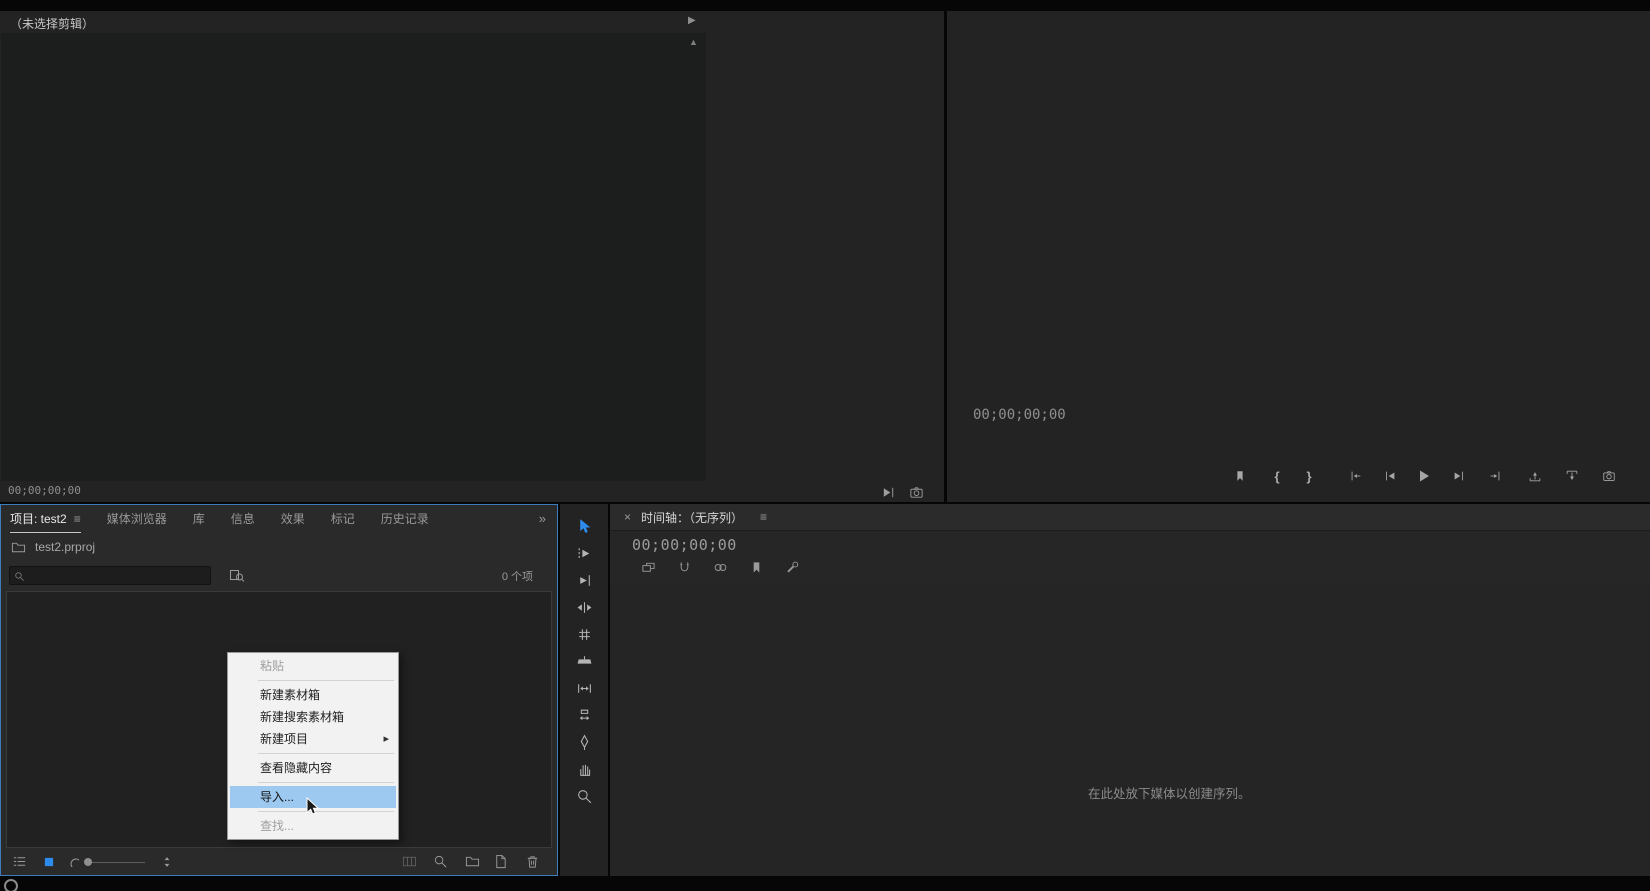 This screenshot has height=891, width=1650. What do you see at coordinates (627, 517) in the screenshot?
I see `close-icon: ×` at bounding box center [627, 517].